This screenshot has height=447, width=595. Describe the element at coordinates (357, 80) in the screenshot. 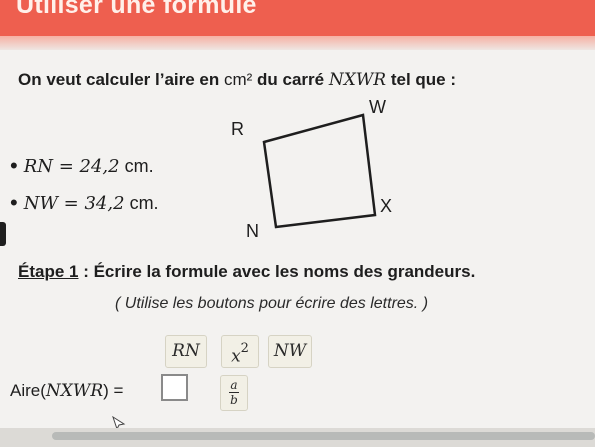

I see `intro-shape: NXWR` at that location.